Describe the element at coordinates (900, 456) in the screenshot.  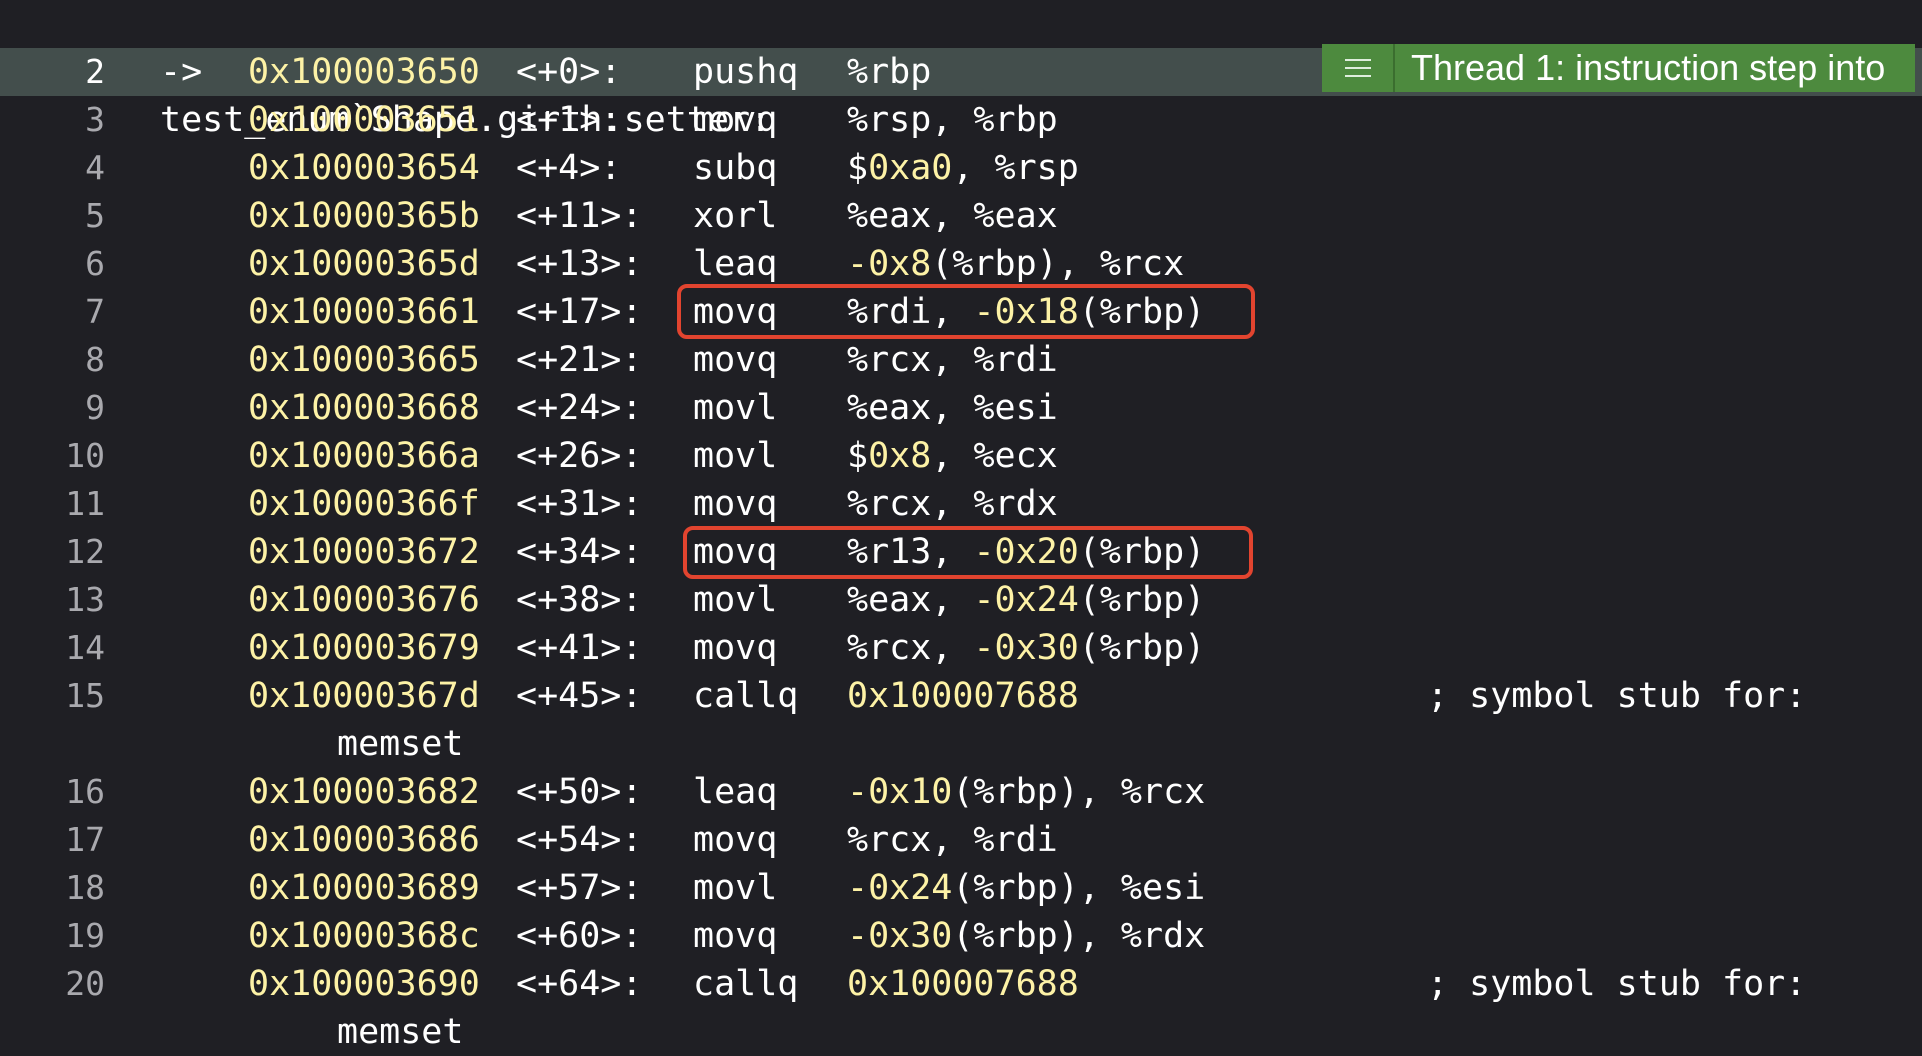
I see `operand-literal: 0x8` at that location.